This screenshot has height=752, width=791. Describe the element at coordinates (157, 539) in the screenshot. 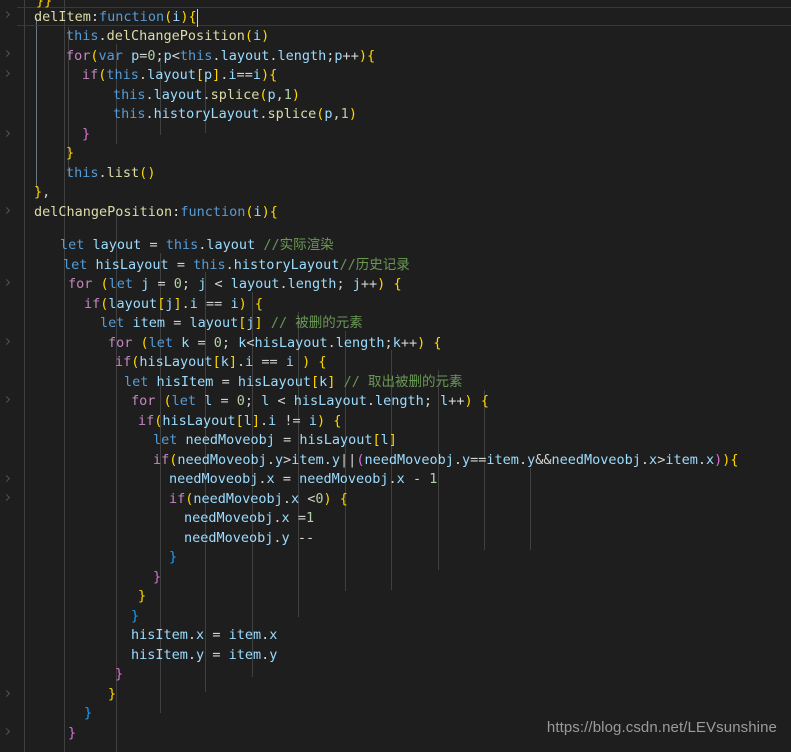

I see `code-line: needMoveobj.y --` at that location.